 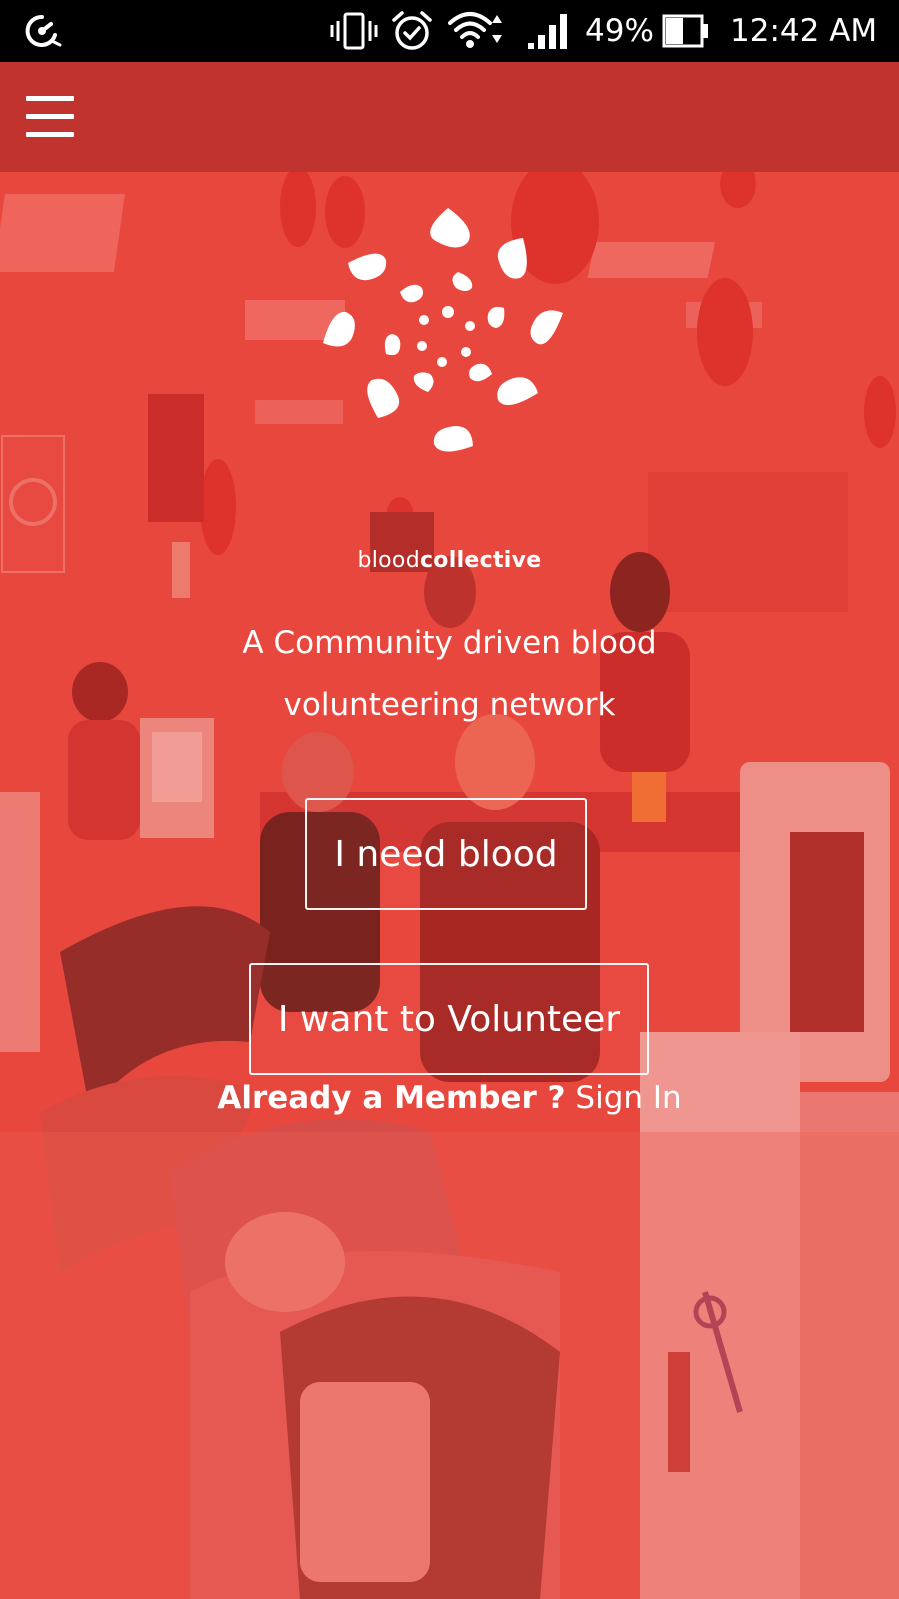 I want to click on brand-name-bold: collective, so click(x=480, y=560).